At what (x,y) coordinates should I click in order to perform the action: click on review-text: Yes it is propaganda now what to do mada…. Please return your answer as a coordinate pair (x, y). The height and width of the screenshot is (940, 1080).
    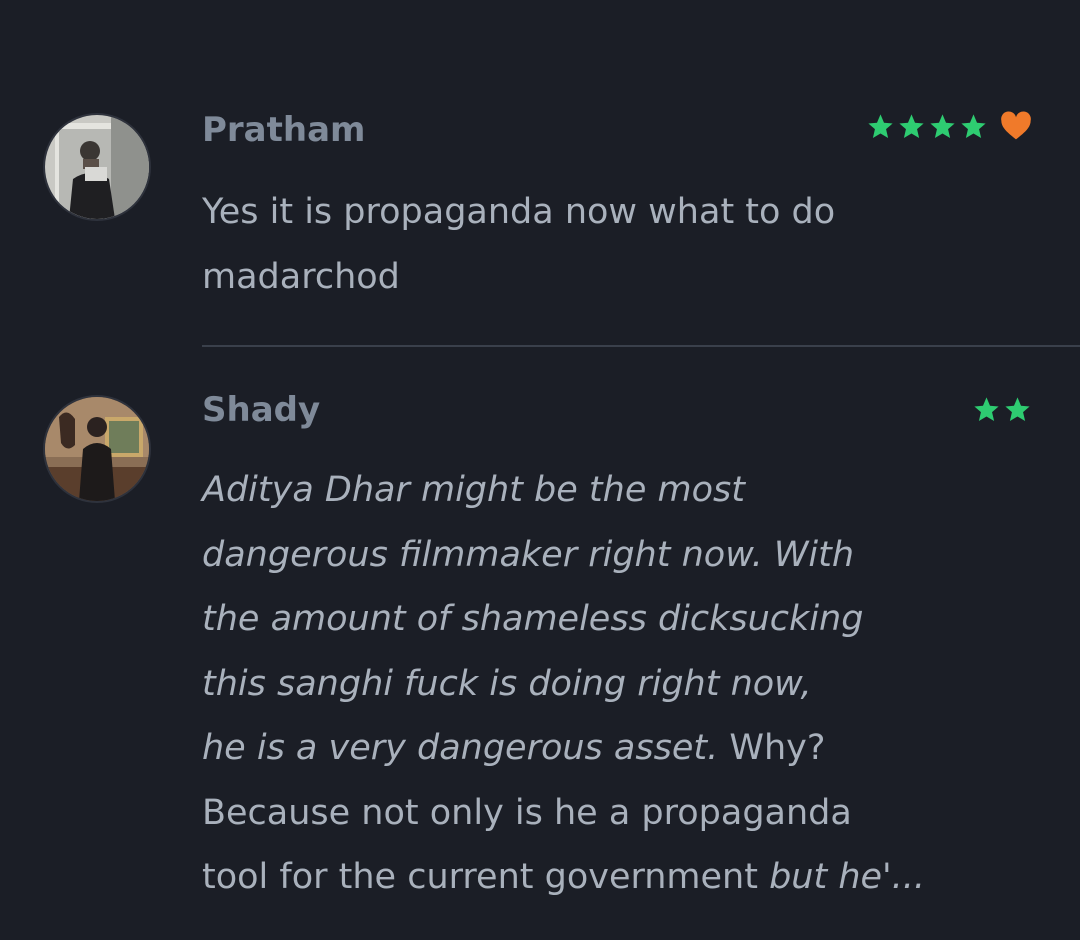
    Looking at the image, I should click on (602, 244).